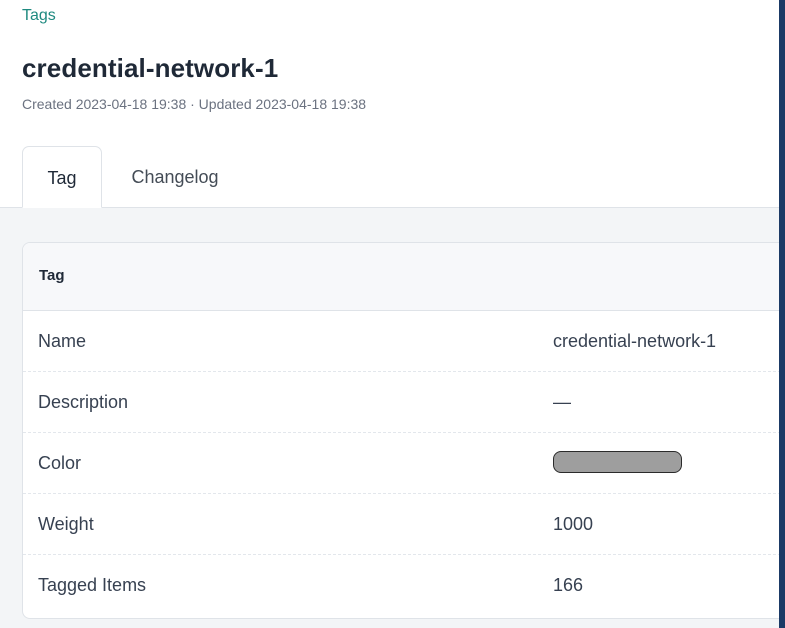 This screenshot has width=785, height=628. I want to click on attribute-row-description: Description —, so click(404, 402).